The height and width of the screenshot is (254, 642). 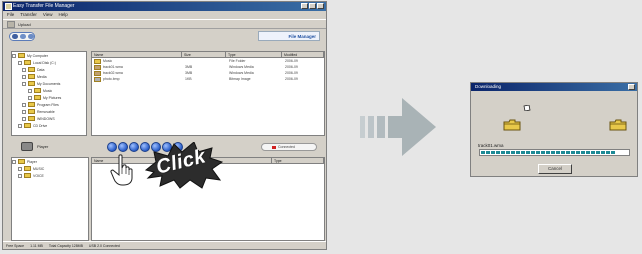 I want to click on column-header: Size, so click(x=204, y=54).